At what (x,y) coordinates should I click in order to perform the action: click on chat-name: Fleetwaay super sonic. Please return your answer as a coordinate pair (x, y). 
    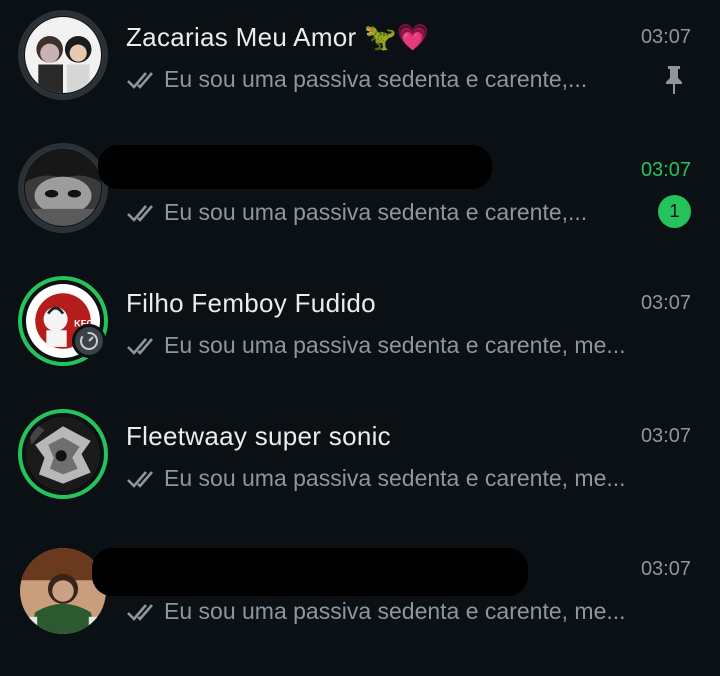
    Looking at the image, I should click on (258, 436).